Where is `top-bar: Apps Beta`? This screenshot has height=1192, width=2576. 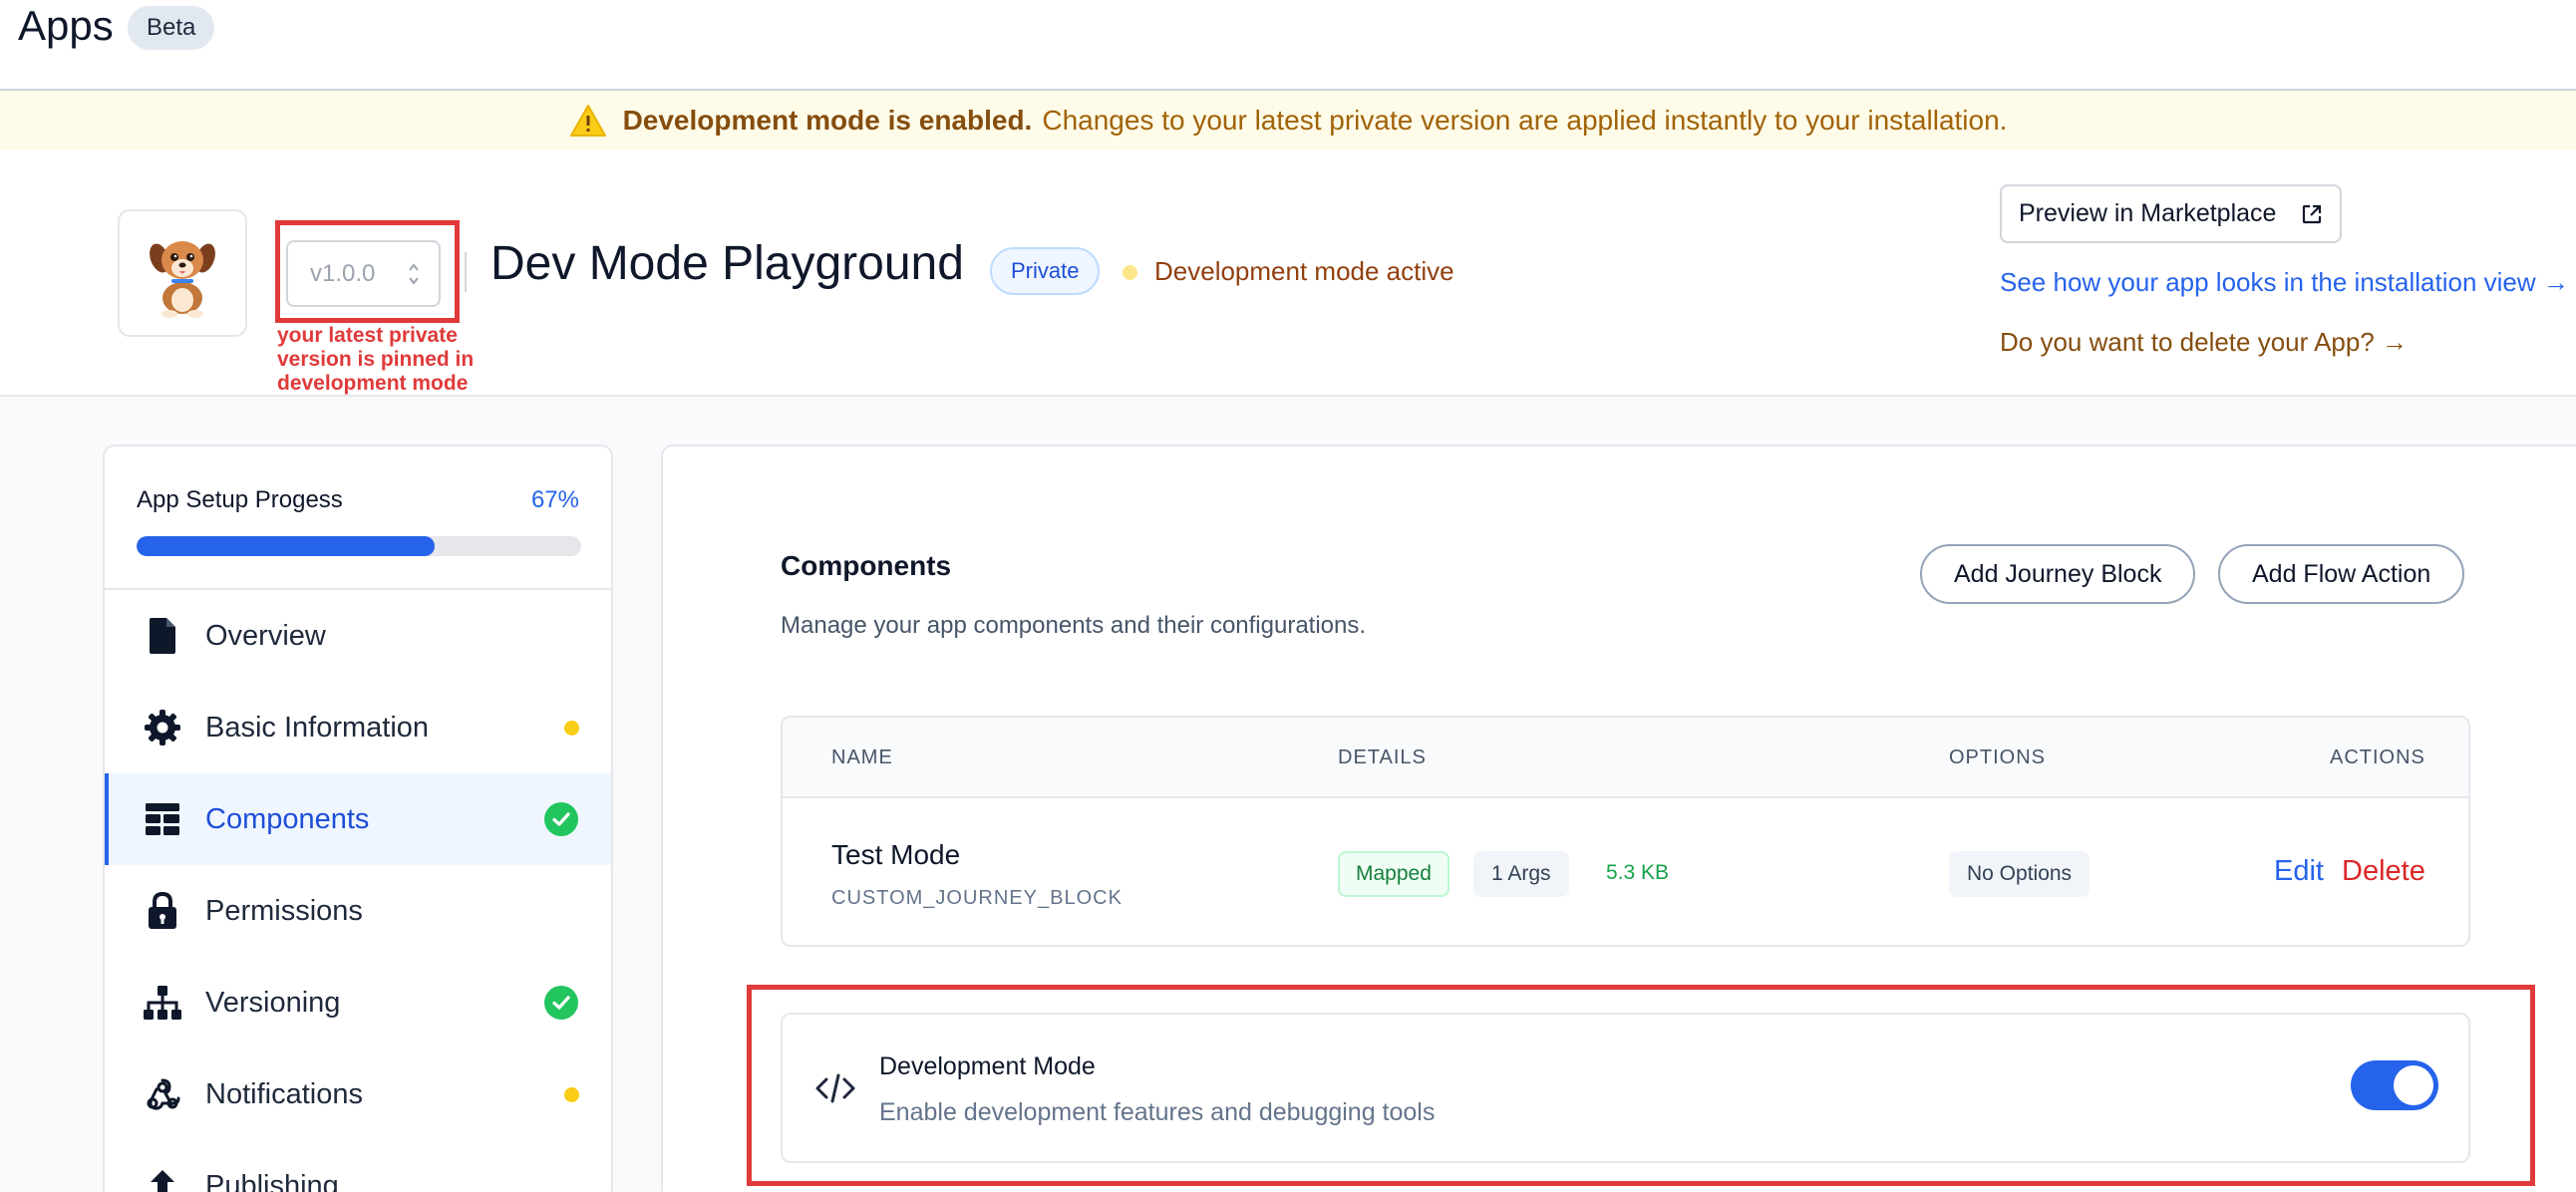
top-bar: Apps Beta is located at coordinates (1288, 45).